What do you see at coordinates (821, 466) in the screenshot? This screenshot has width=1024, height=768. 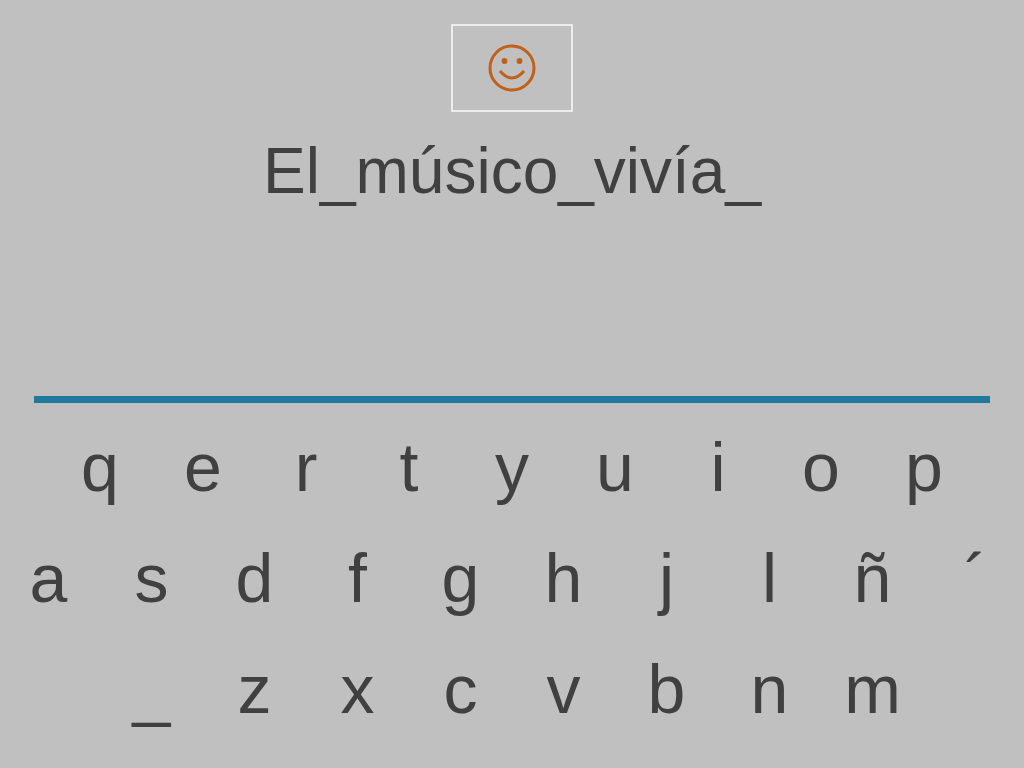 I see `letter-key: o` at bounding box center [821, 466].